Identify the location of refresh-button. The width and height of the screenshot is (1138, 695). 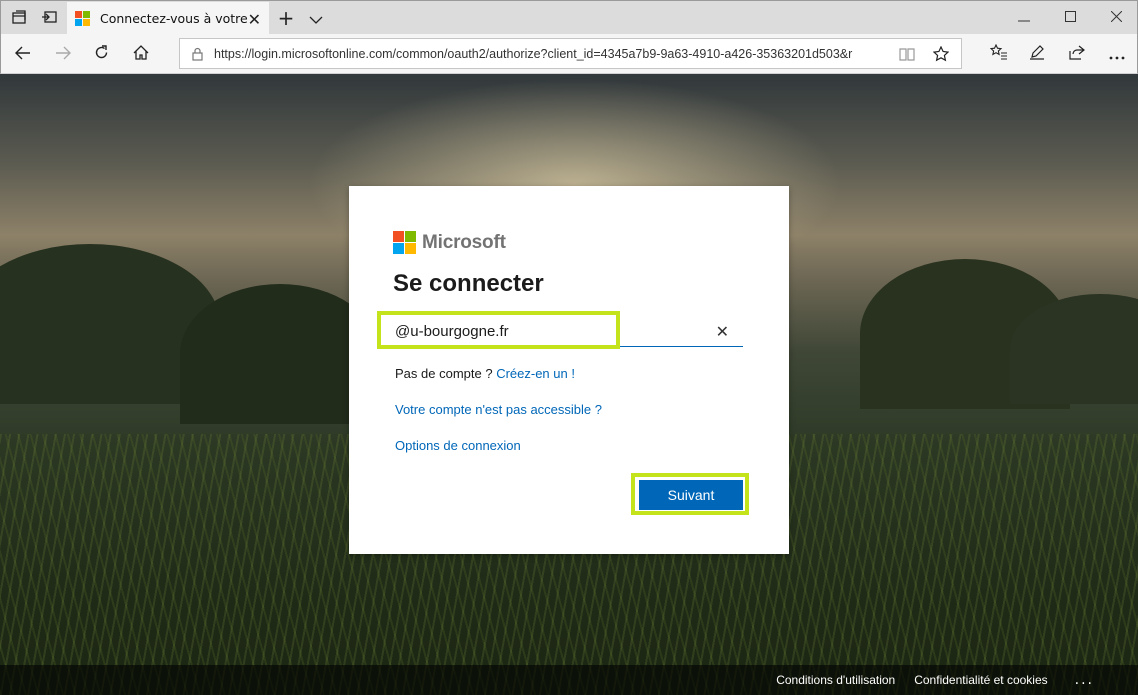
(101, 54).